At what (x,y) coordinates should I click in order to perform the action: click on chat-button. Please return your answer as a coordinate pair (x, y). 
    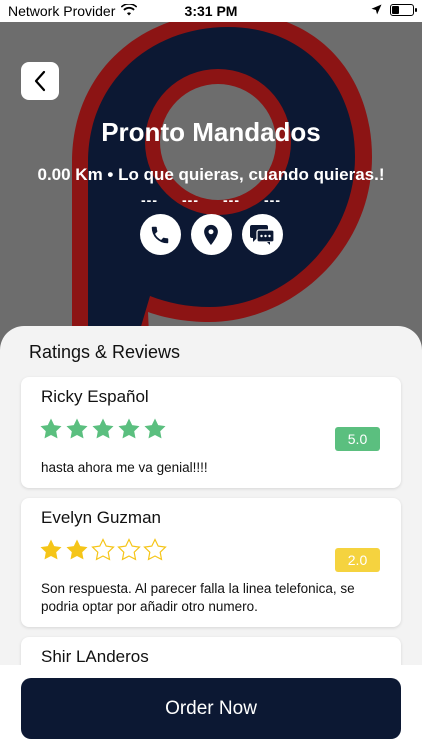
    Looking at the image, I should click on (262, 234).